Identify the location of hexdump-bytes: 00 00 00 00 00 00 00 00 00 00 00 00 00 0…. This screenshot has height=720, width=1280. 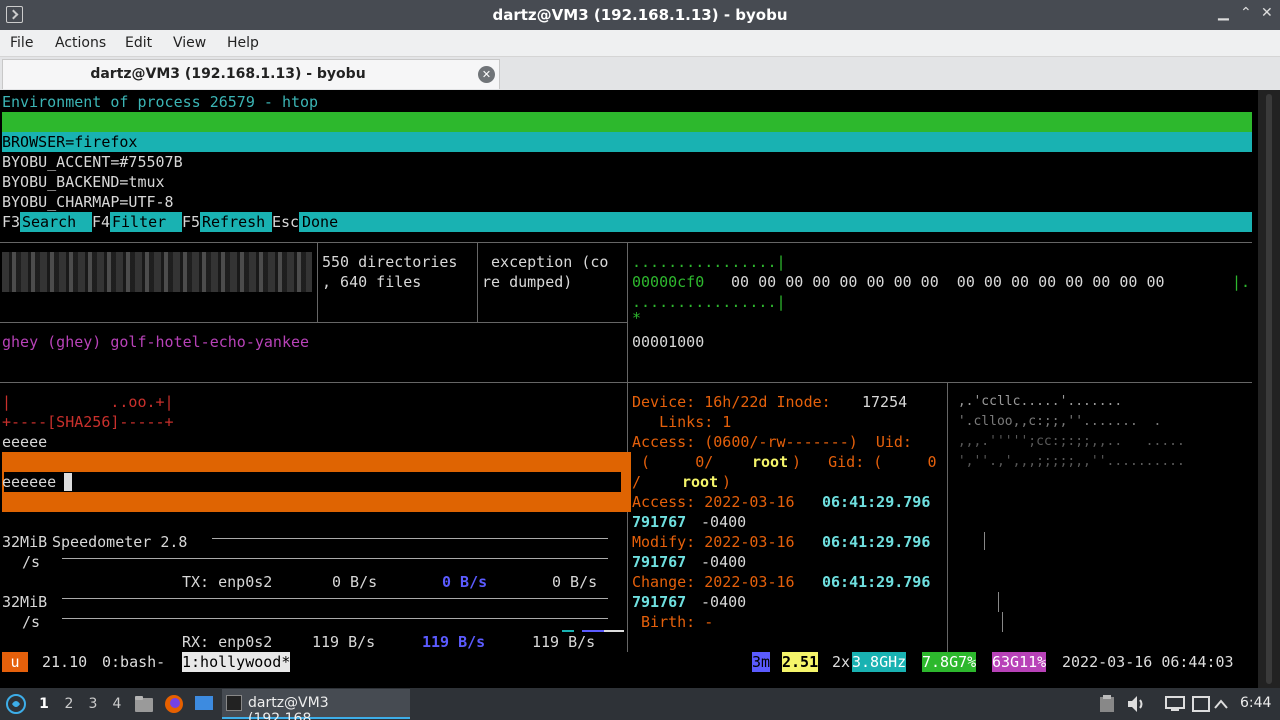
(943, 282).